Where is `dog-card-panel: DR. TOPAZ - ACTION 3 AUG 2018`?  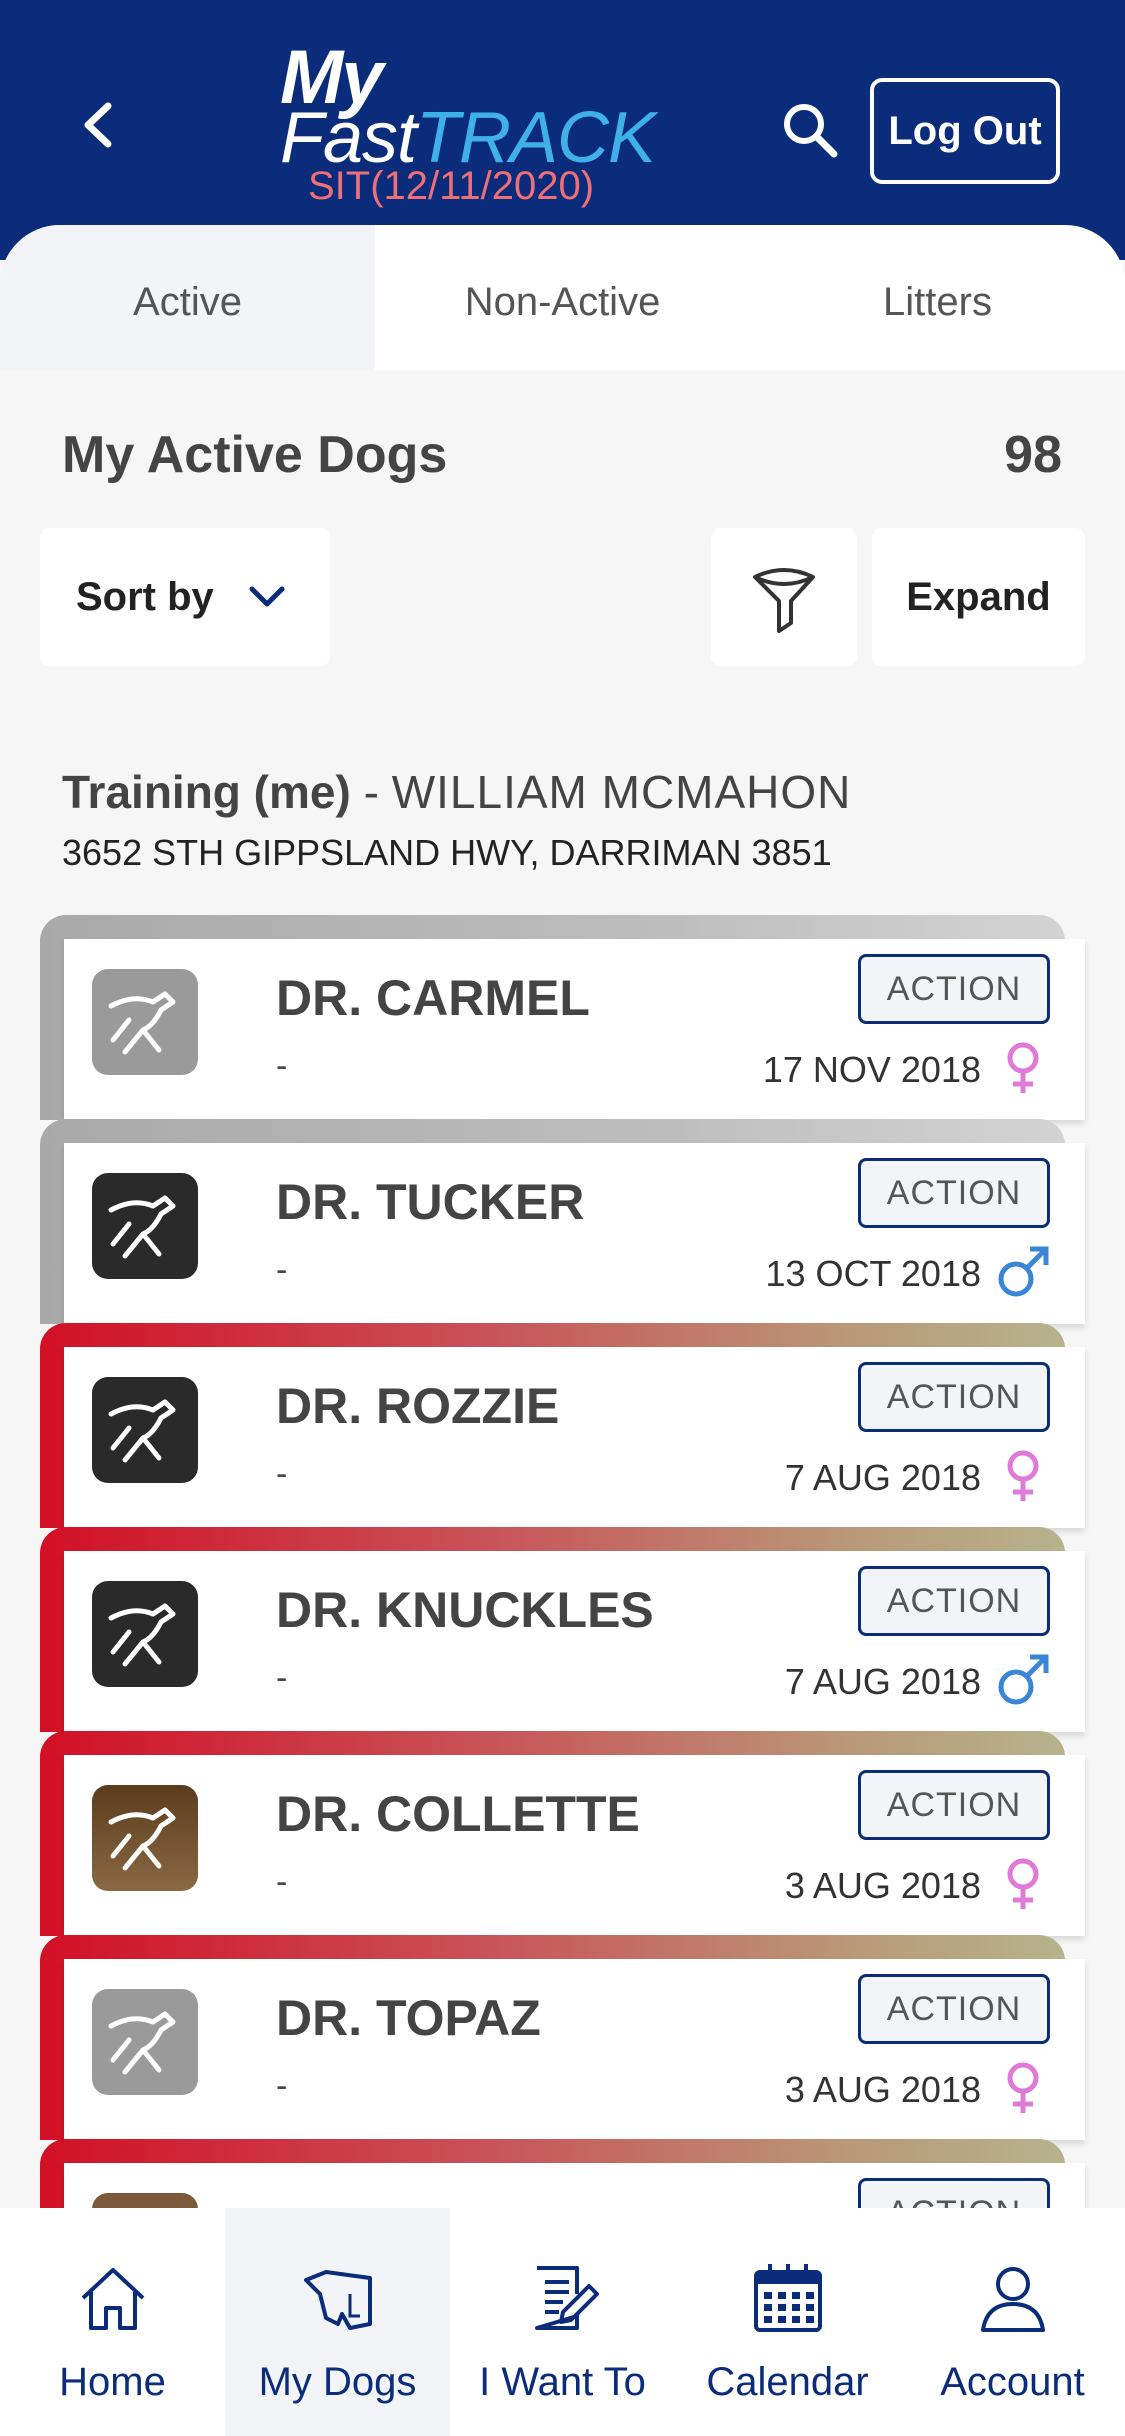 dog-card-panel: DR. TOPAZ - ACTION 3 AUG 2018 is located at coordinates (574, 2049).